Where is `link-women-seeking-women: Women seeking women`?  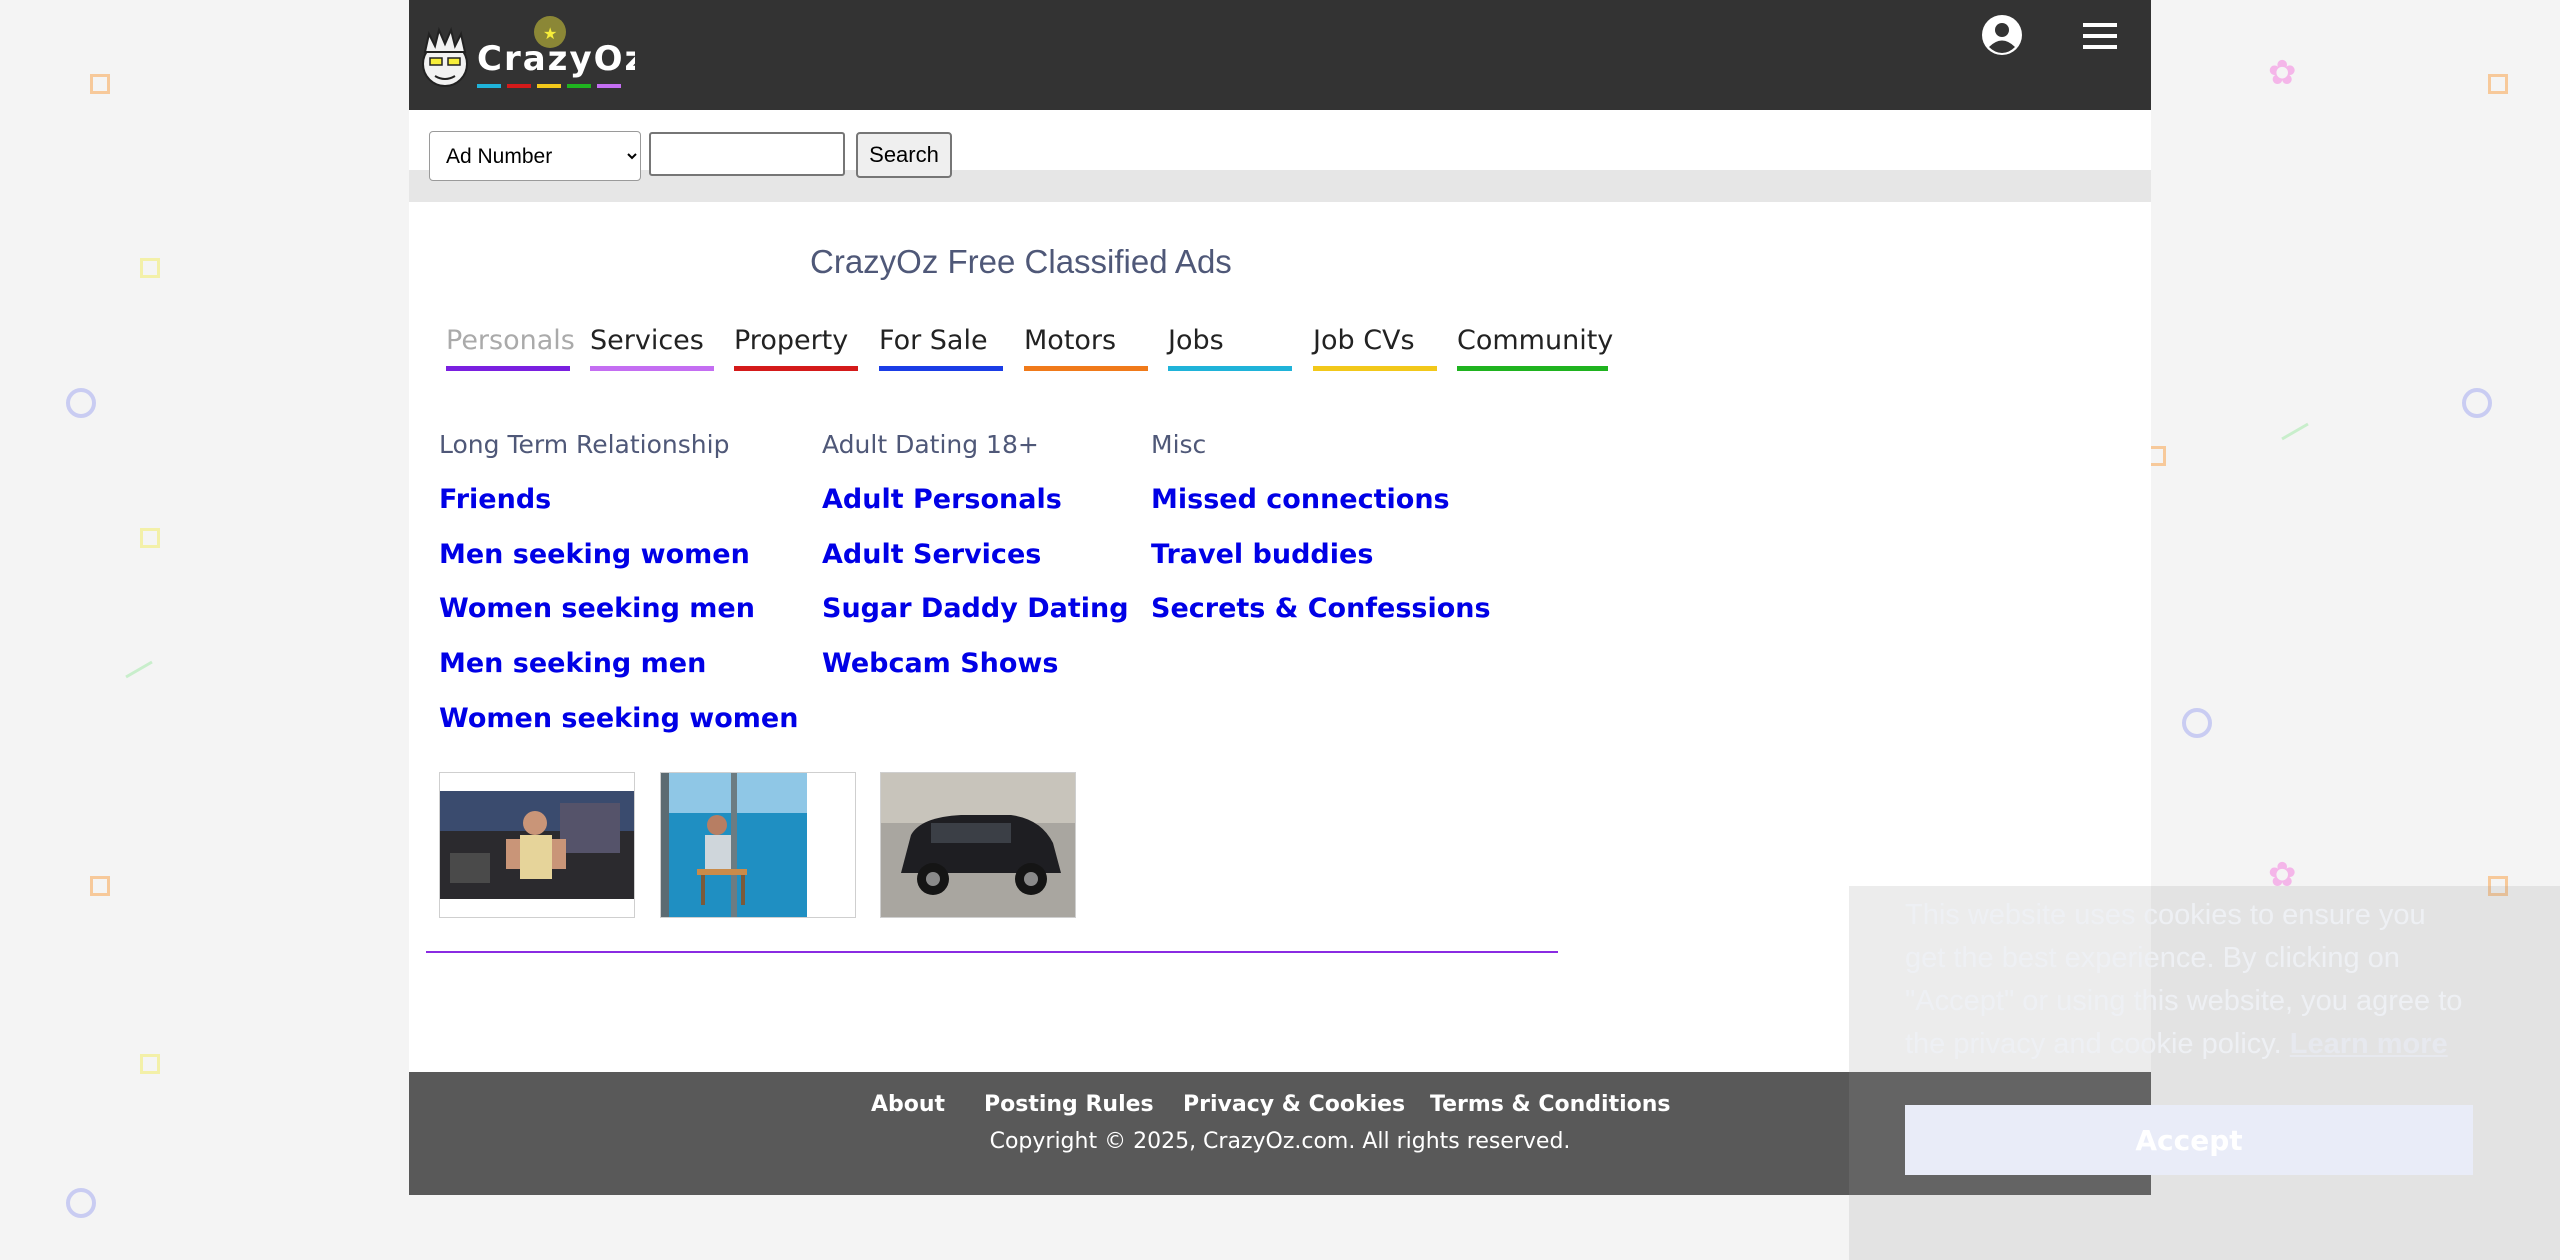
link-women-seeking-women: Women seeking women is located at coordinates (618, 718).